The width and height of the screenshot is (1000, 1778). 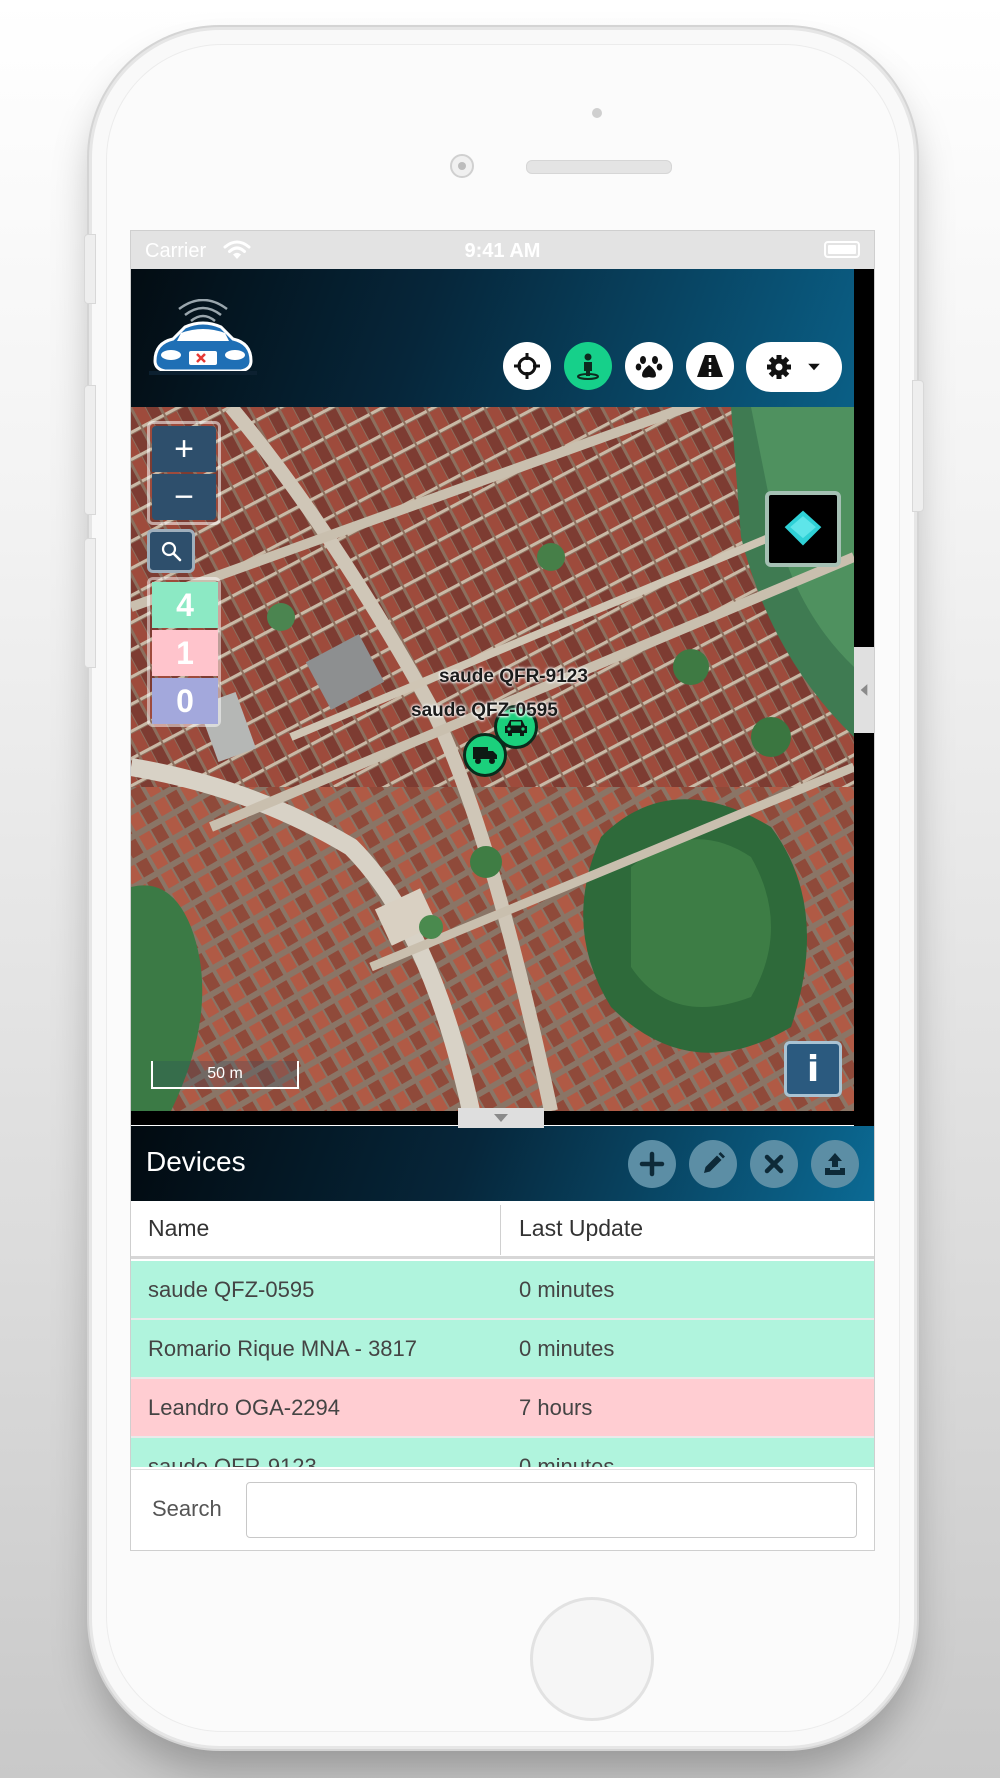 What do you see at coordinates (592, 1659) in the screenshot?
I see `home-button` at bounding box center [592, 1659].